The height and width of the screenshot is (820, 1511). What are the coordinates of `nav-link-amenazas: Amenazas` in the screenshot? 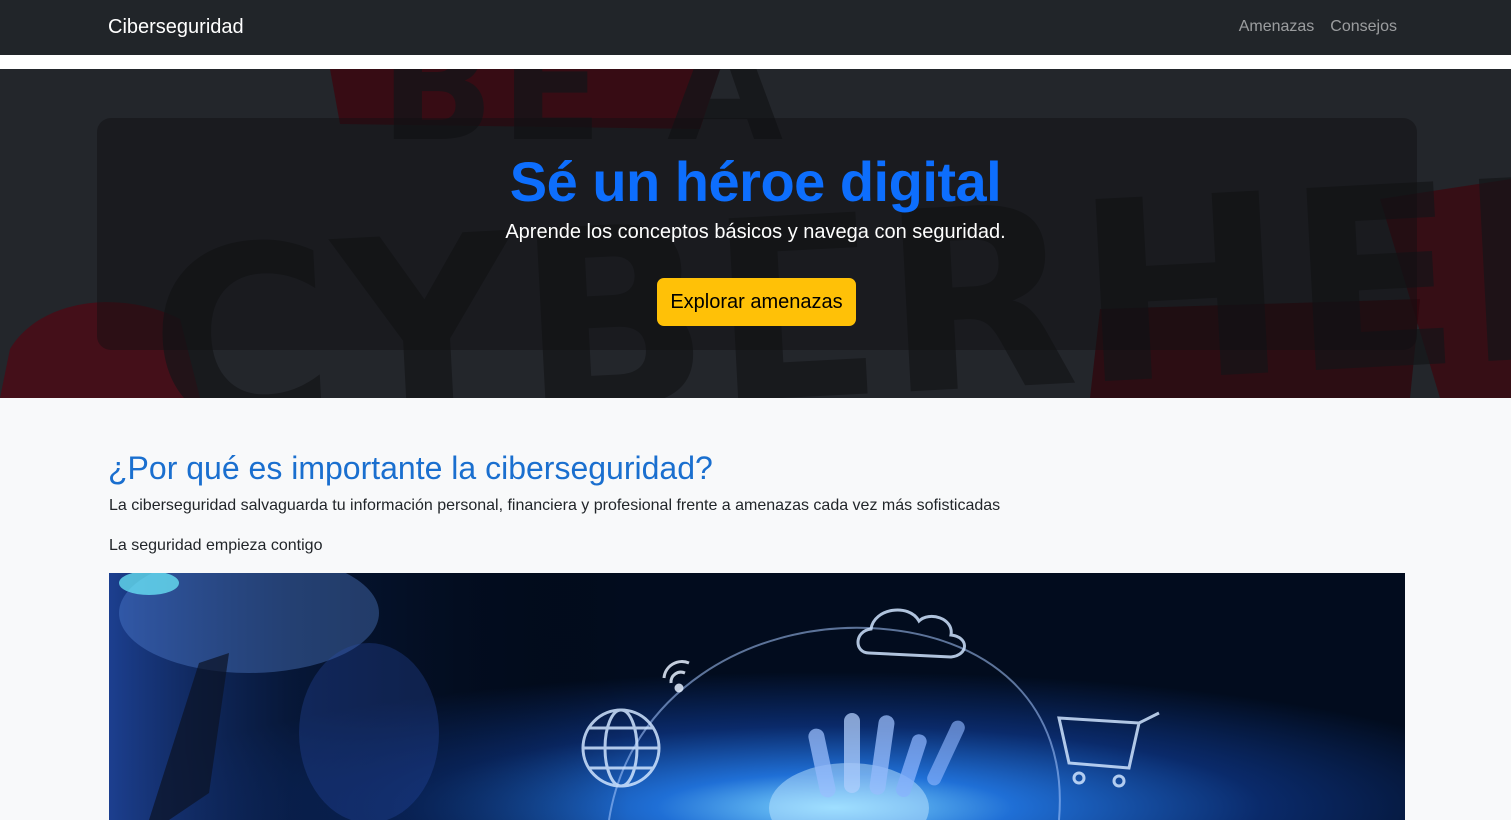 It's located at (1277, 27).